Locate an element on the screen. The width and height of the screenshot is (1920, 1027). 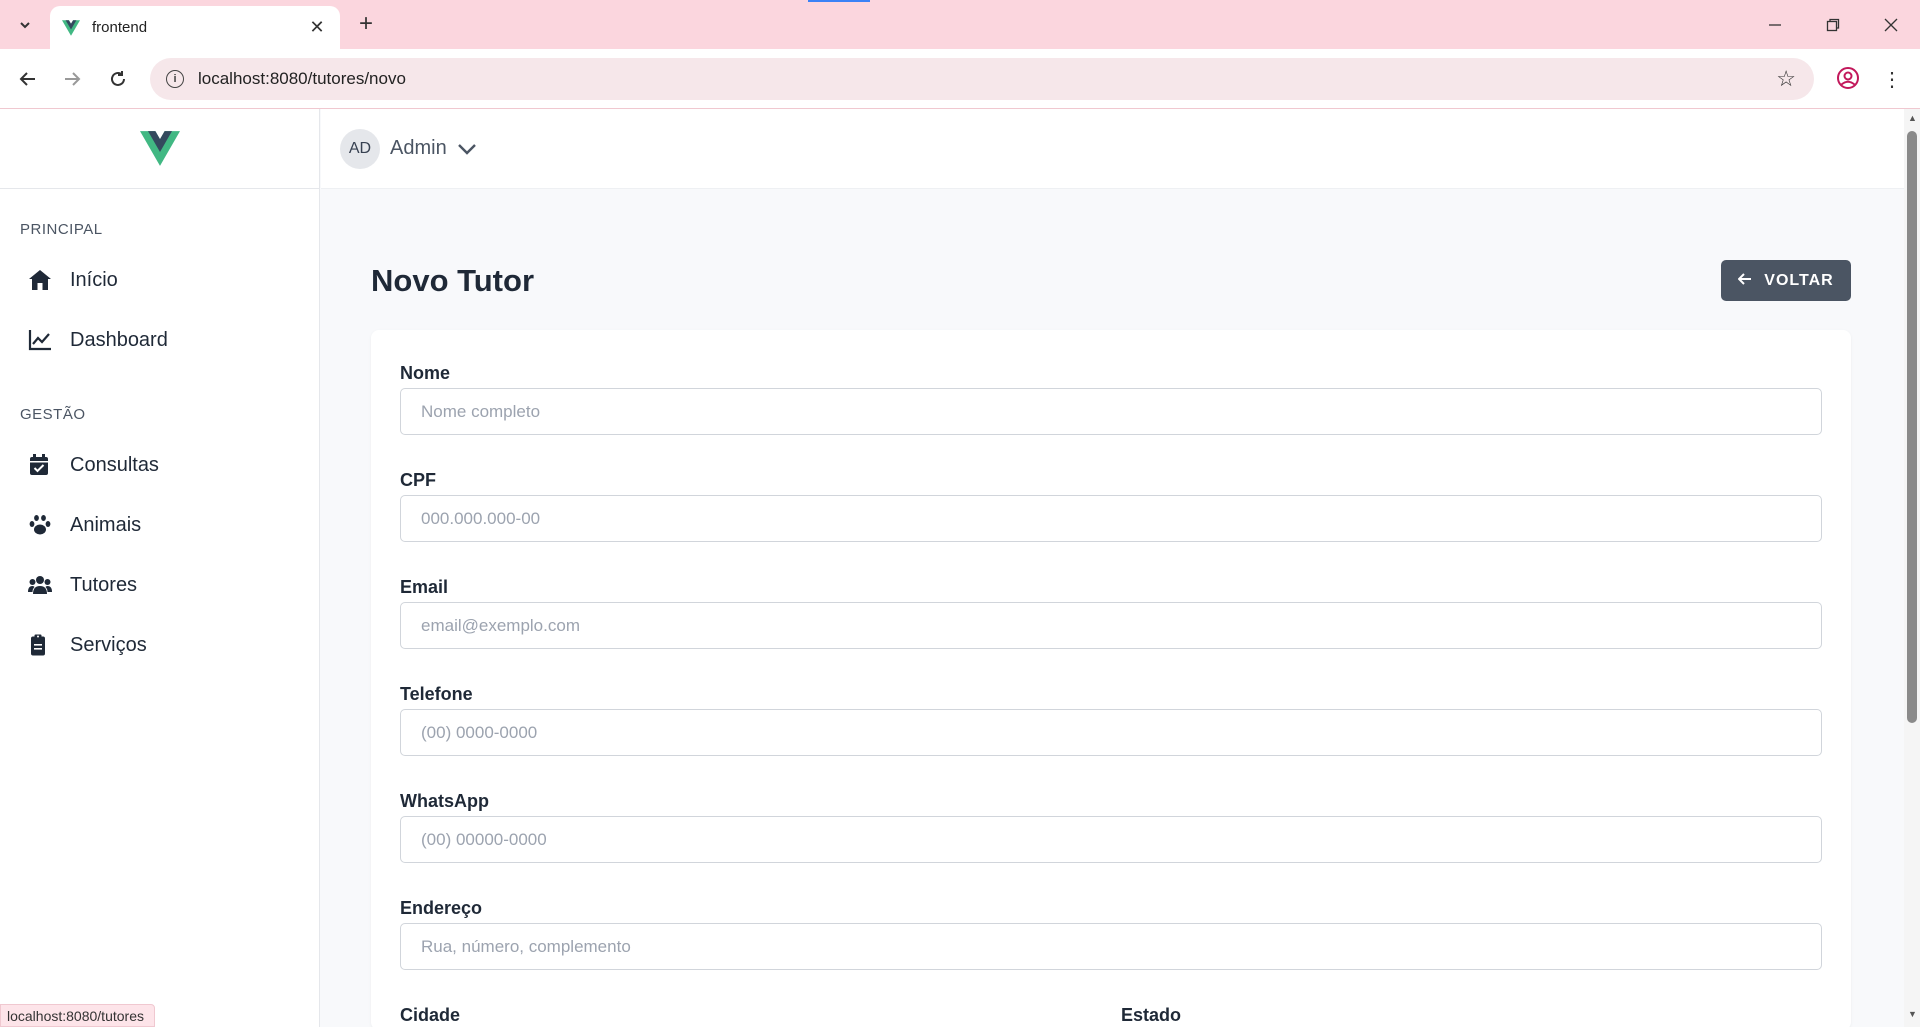
new-tab-button: + is located at coordinates (366, 24).